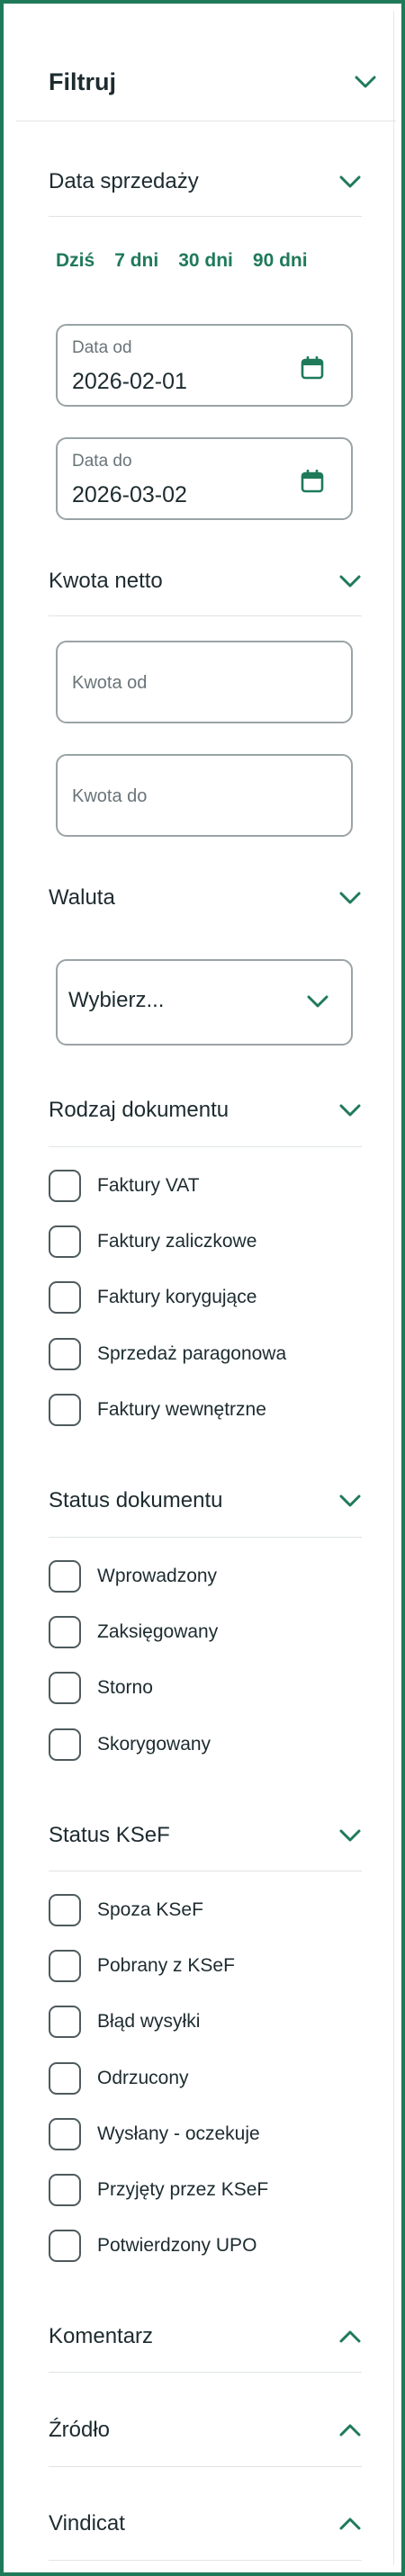  Describe the element at coordinates (182, 1409) in the screenshot. I see `checkbox-label: Faktury wewnętrzne` at that location.